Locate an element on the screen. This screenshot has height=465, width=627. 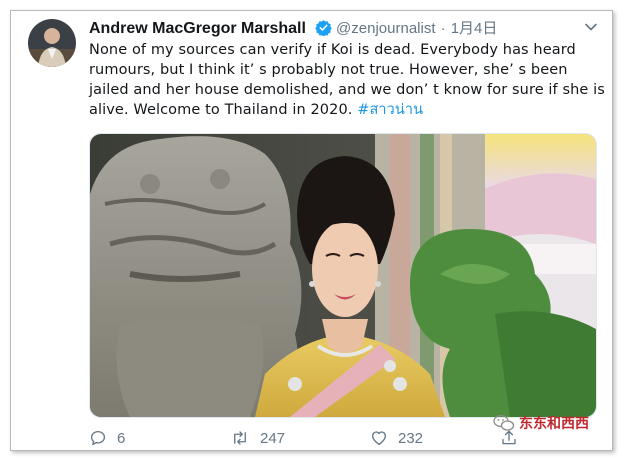
avatar-image is located at coordinates (52, 43).